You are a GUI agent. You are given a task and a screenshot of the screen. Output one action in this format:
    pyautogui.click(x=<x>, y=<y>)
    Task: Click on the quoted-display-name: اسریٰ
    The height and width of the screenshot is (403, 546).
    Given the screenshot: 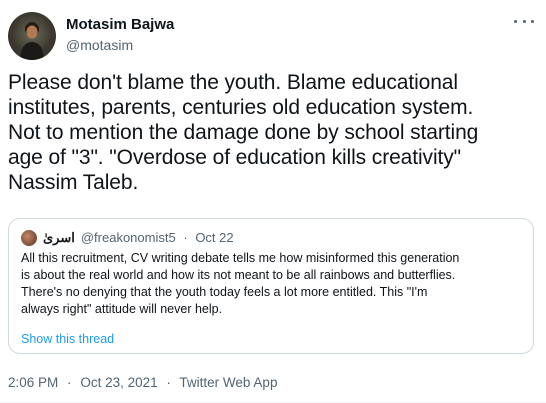 What is the action you would take?
    pyautogui.click(x=59, y=237)
    